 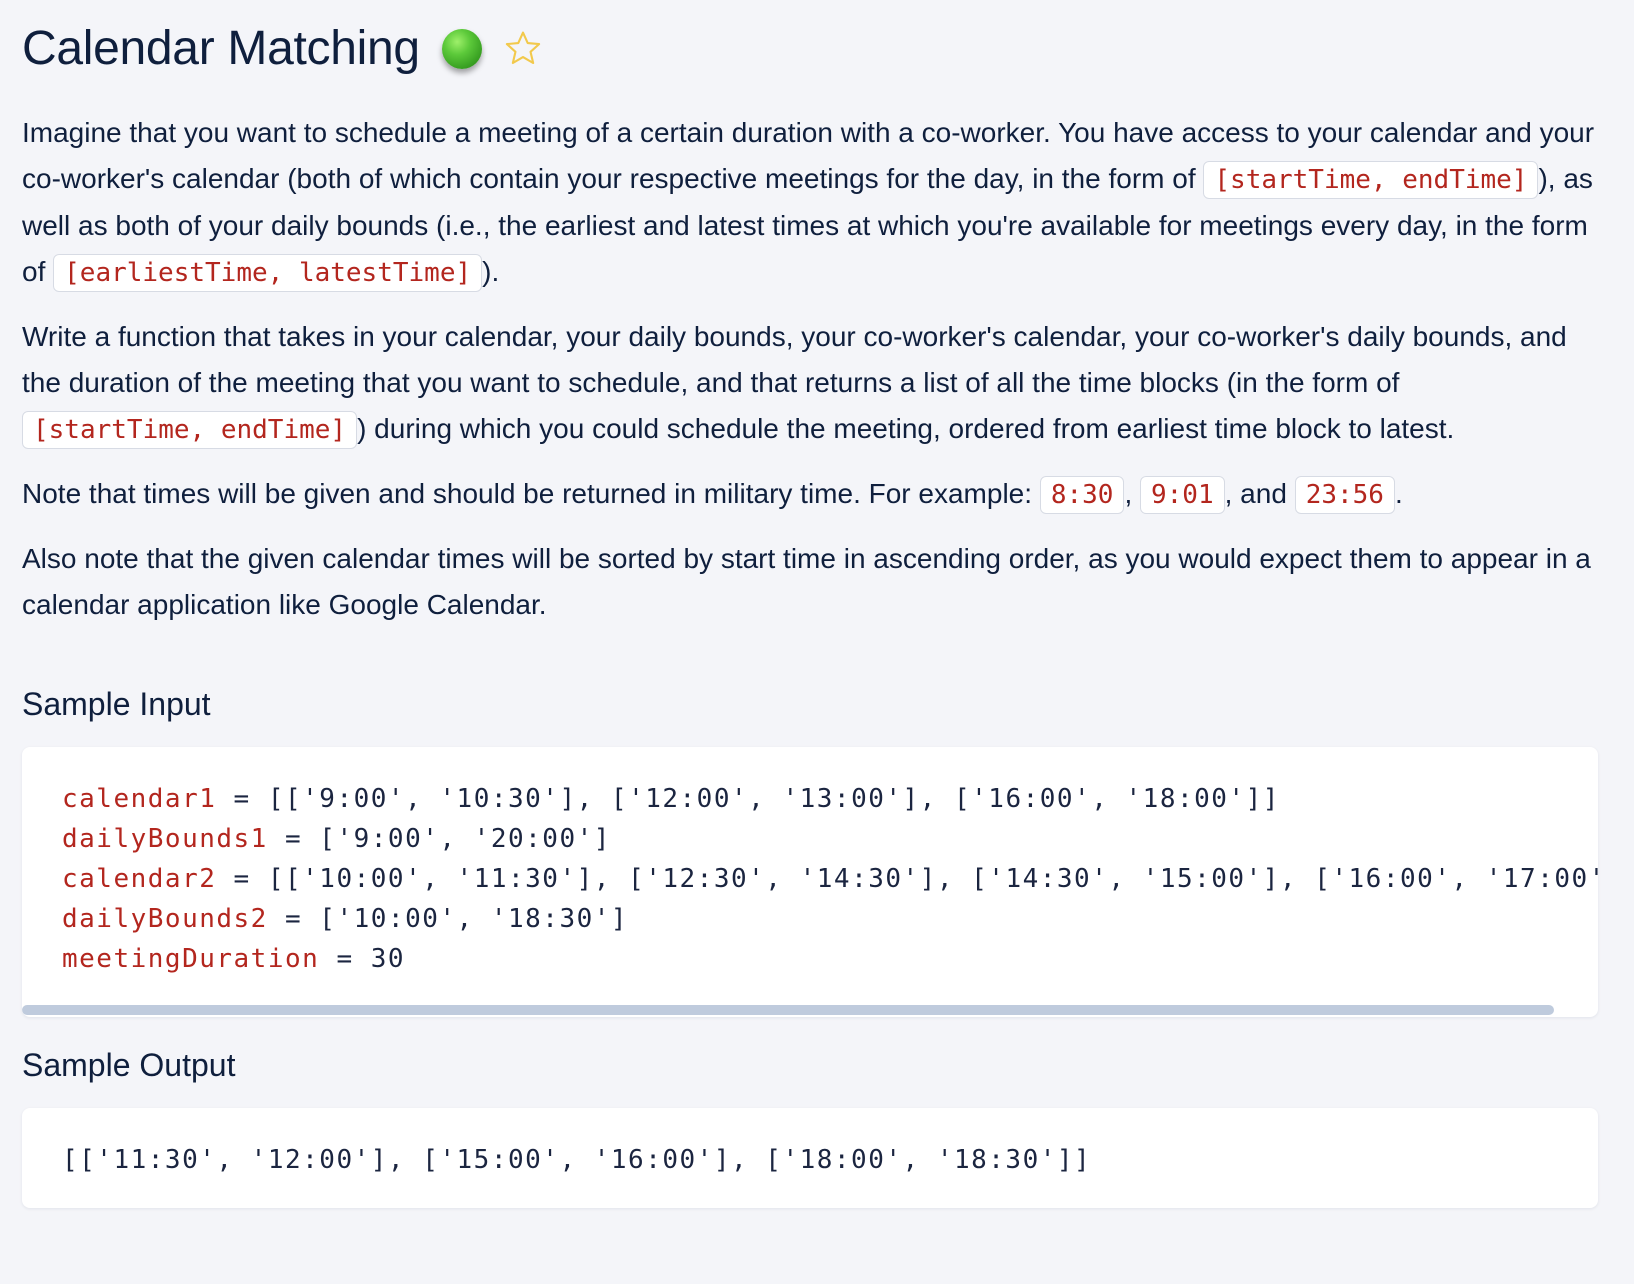 I want to click on scrollbar-thumb, so click(x=788, y=1010).